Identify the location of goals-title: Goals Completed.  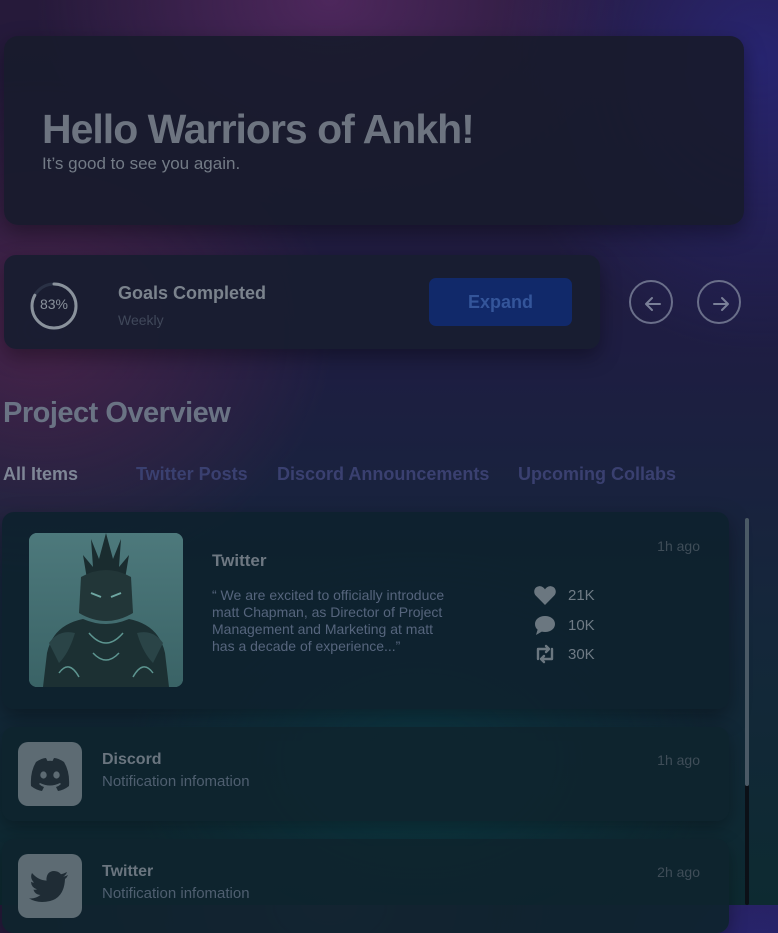
(192, 293).